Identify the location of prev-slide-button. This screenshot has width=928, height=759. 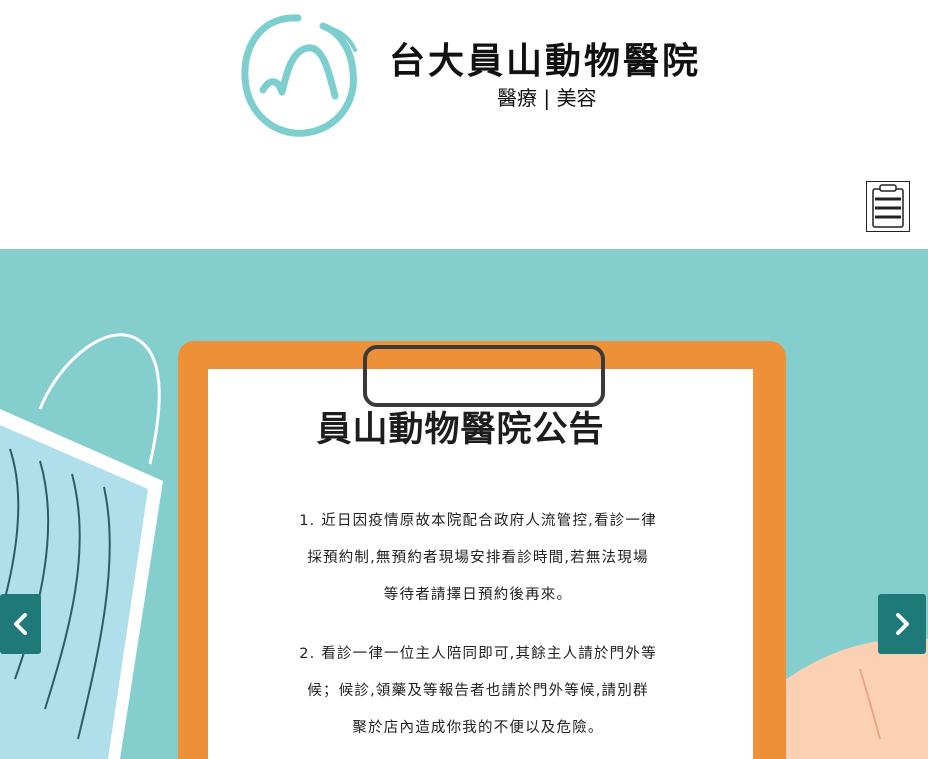
(20, 624).